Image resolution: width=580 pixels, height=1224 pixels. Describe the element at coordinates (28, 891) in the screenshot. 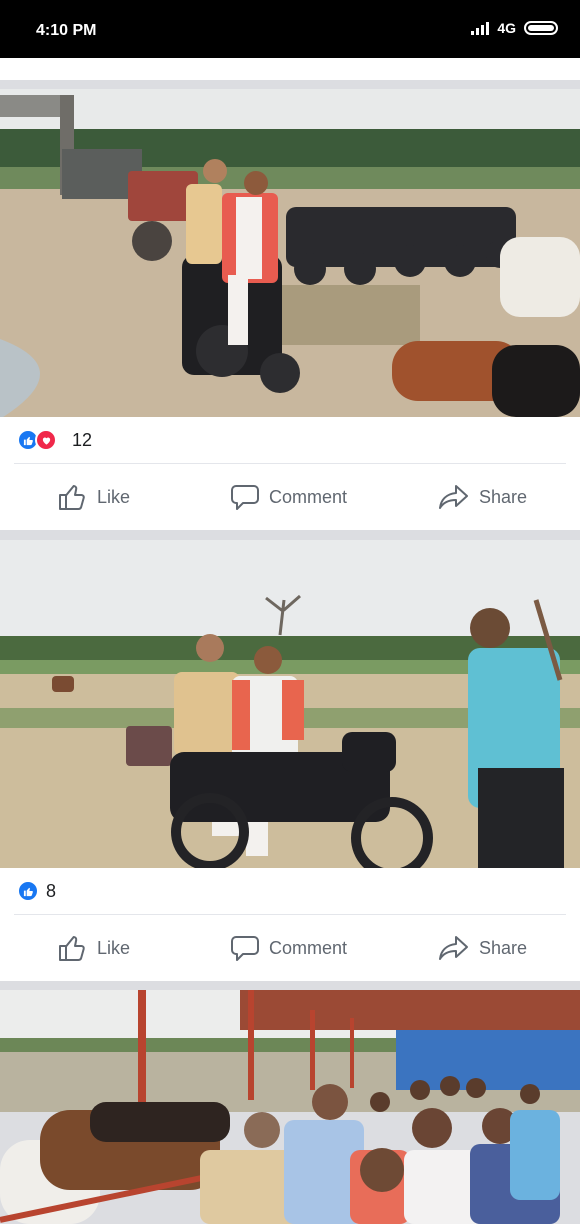

I see `like-reaction-icon` at that location.